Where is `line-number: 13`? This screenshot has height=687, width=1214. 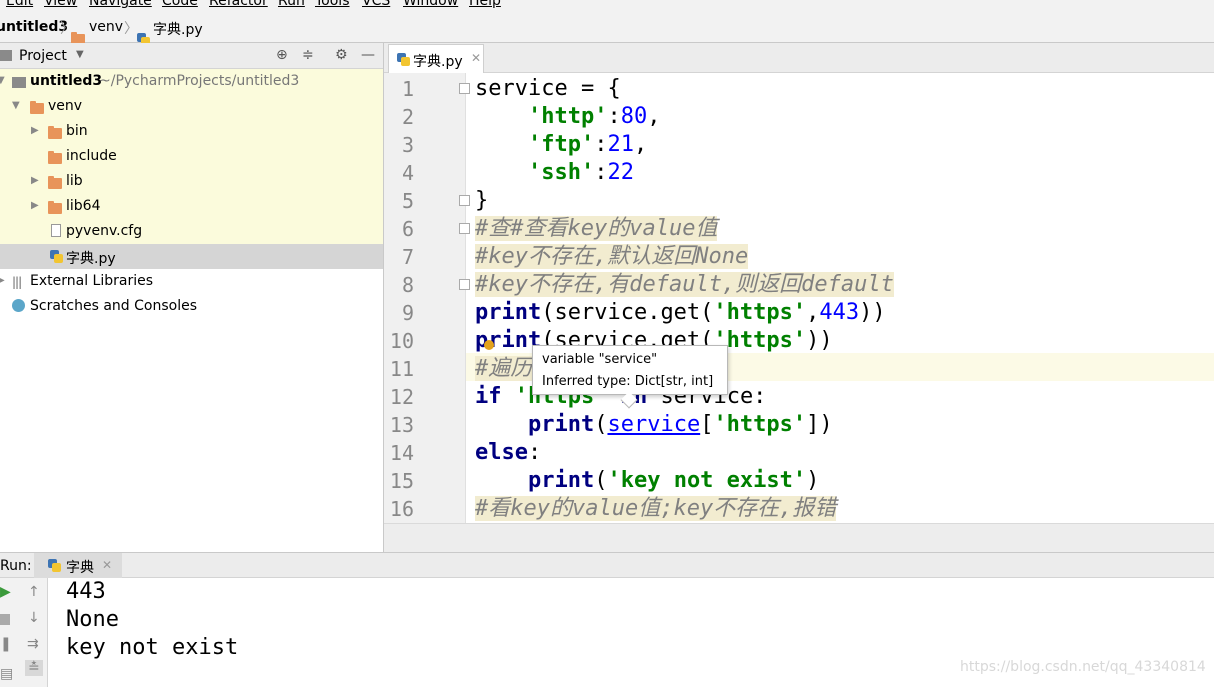 line-number: 13 is located at coordinates (401, 425).